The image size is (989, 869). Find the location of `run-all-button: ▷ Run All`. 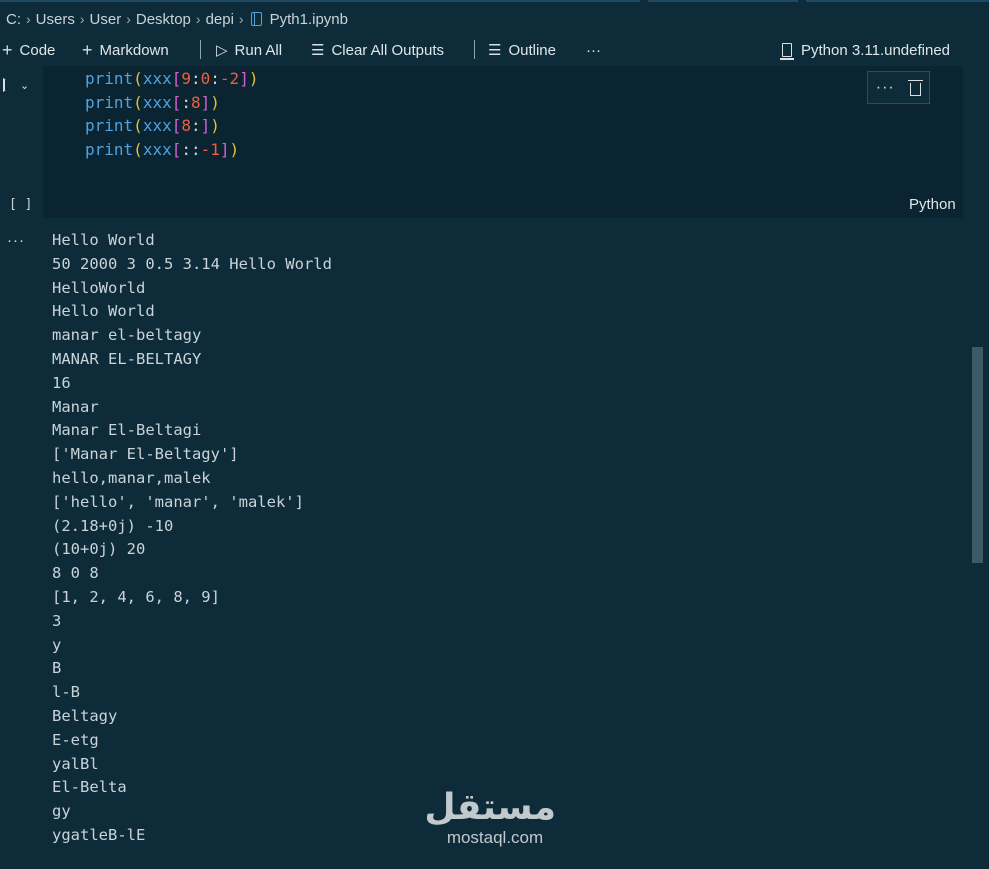

run-all-button: ▷ Run All is located at coordinates (249, 50).